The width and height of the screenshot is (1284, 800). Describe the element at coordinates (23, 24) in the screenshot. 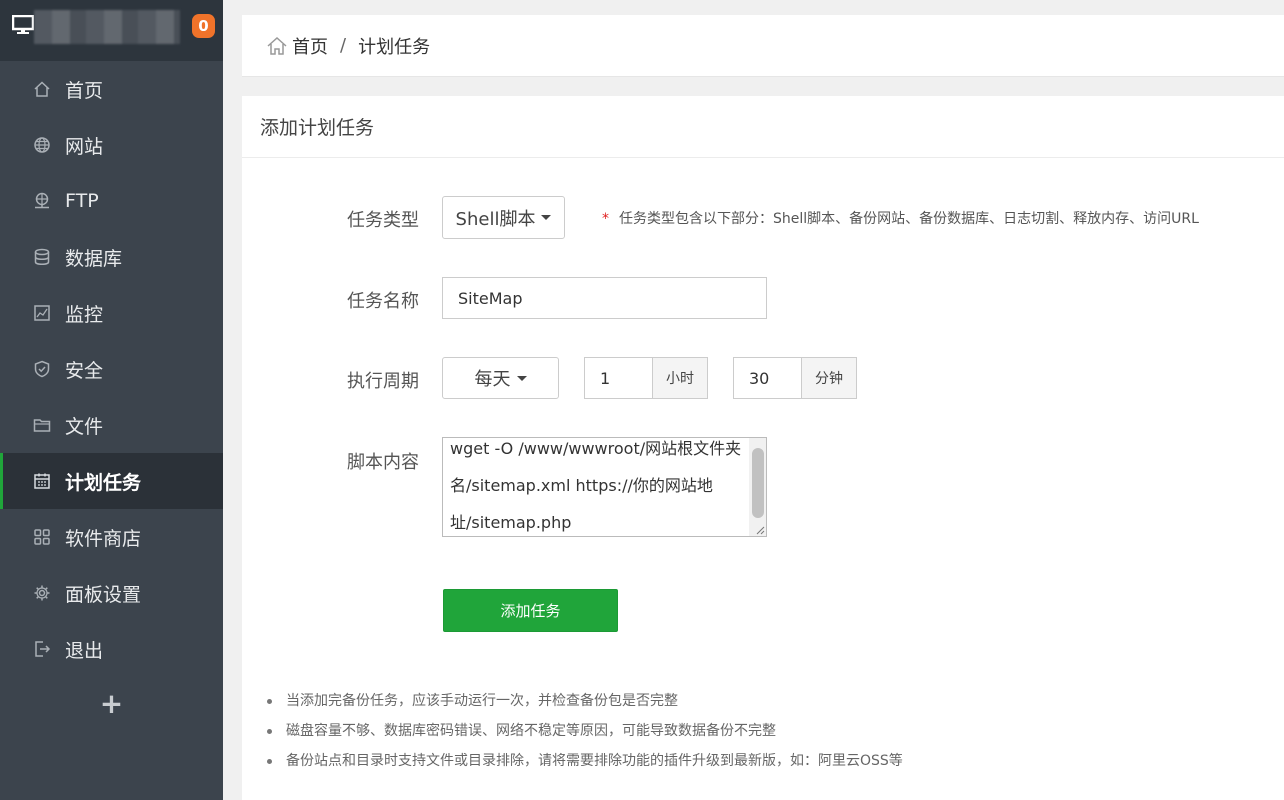

I see `monitor-icon` at that location.